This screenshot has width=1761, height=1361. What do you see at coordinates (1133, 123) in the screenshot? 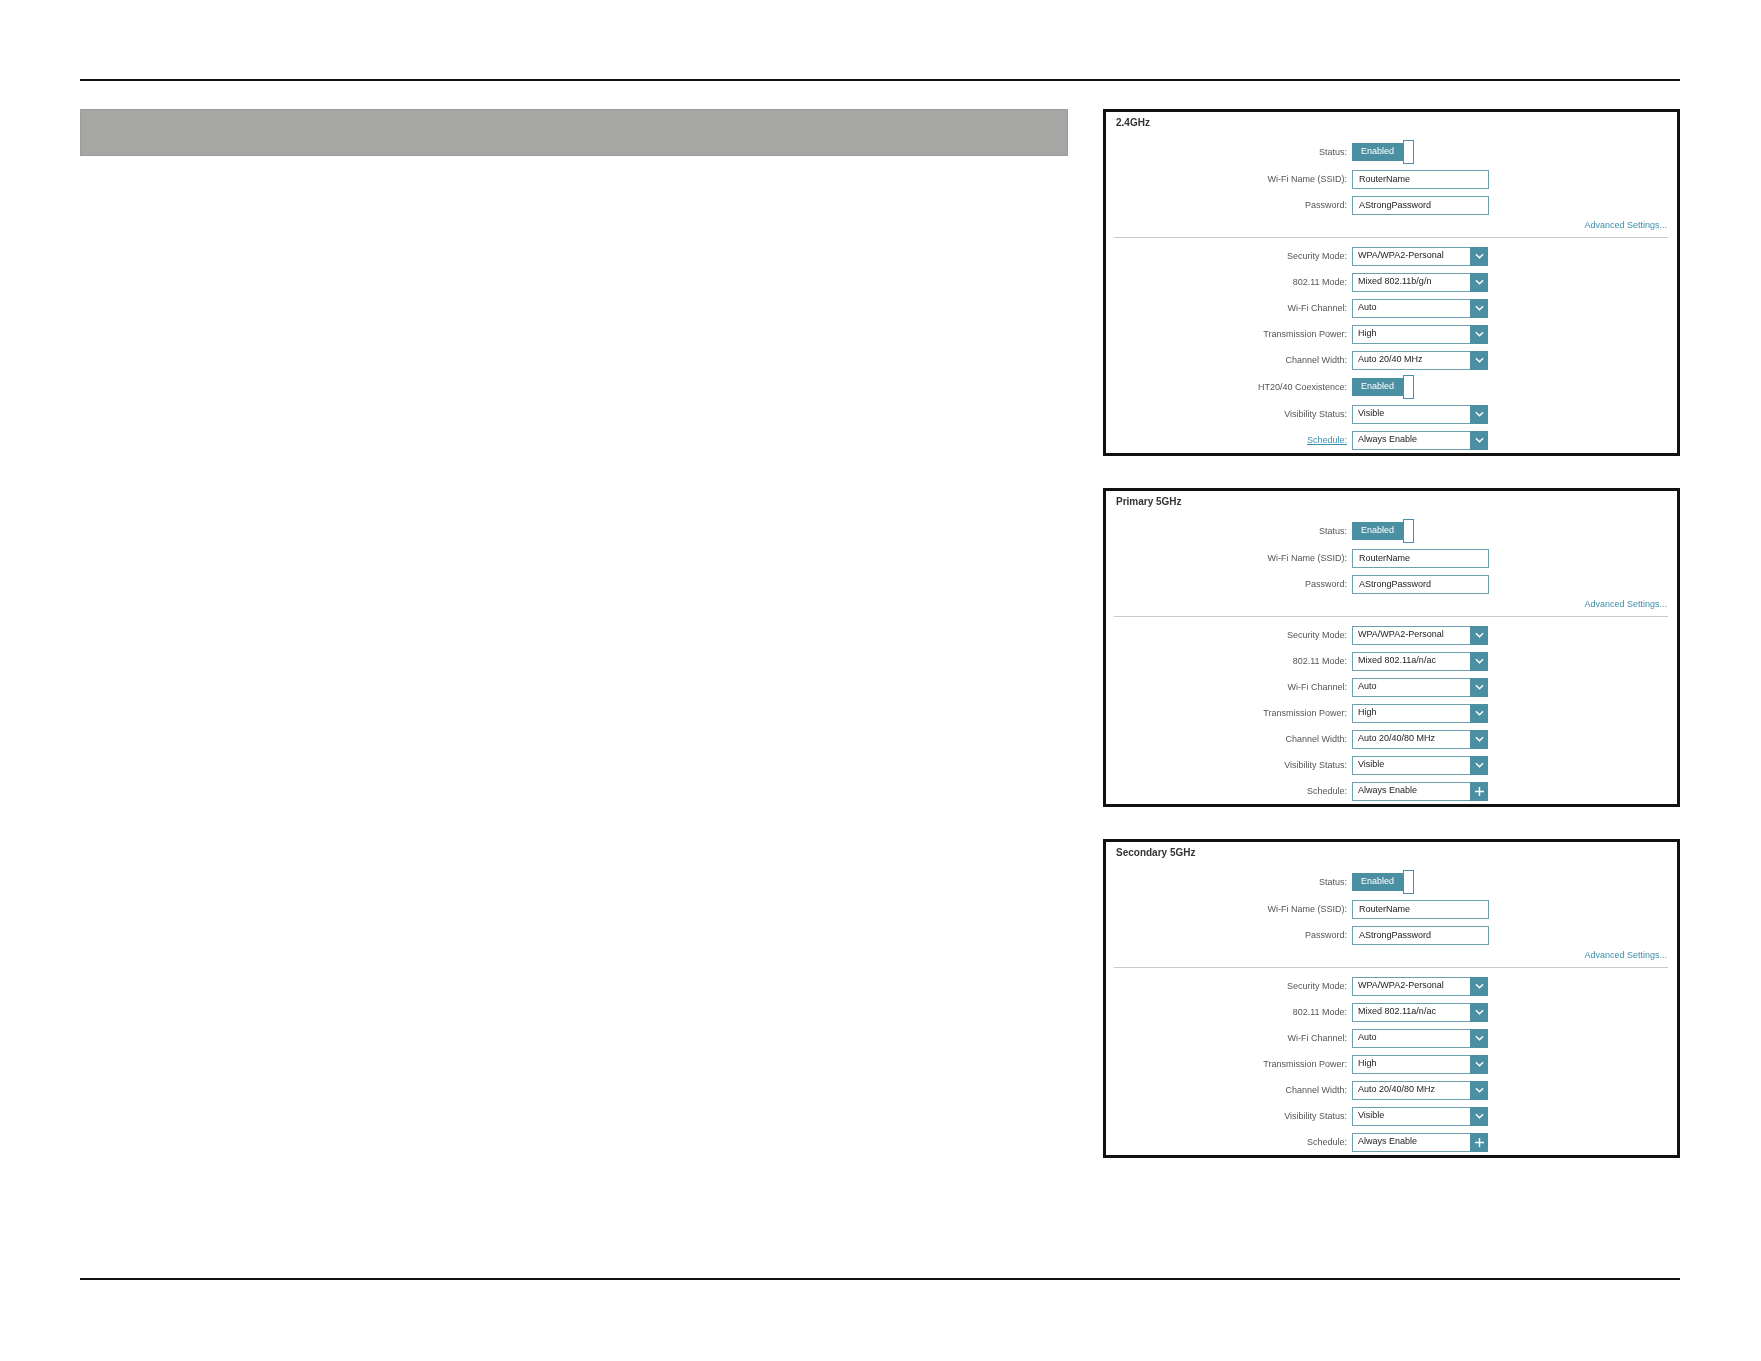
I see `panel-title: 2.4GHz` at bounding box center [1133, 123].